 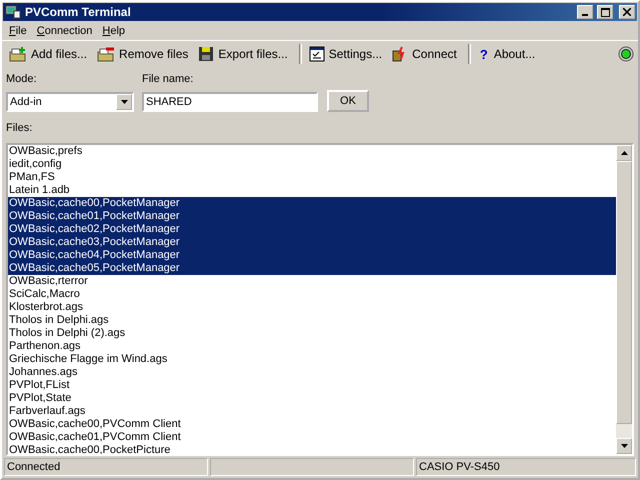 I want to click on up-arrow-icon, so click(x=624, y=153).